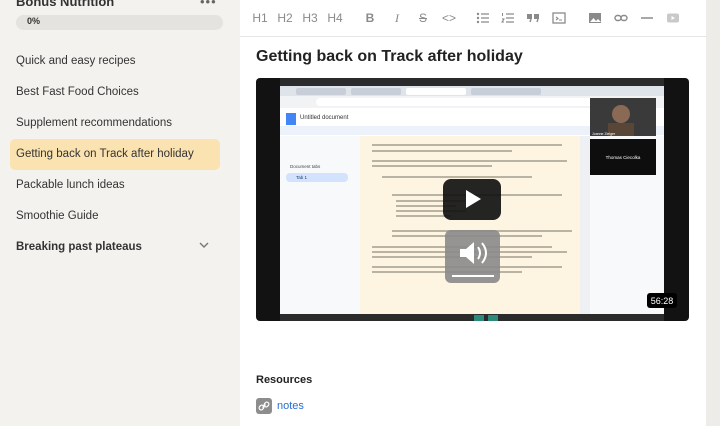 The image size is (720, 426). Describe the element at coordinates (335, 18) in the screenshot. I see `heading-4-icon: H4` at that location.